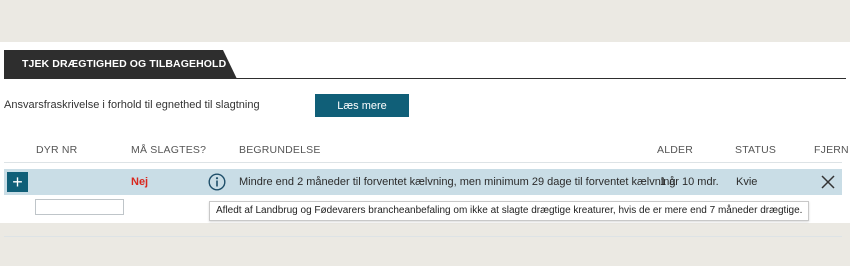  Describe the element at coordinates (140, 182) in the screenshot. I see `maa-slagtes-value: Nej` at that location.